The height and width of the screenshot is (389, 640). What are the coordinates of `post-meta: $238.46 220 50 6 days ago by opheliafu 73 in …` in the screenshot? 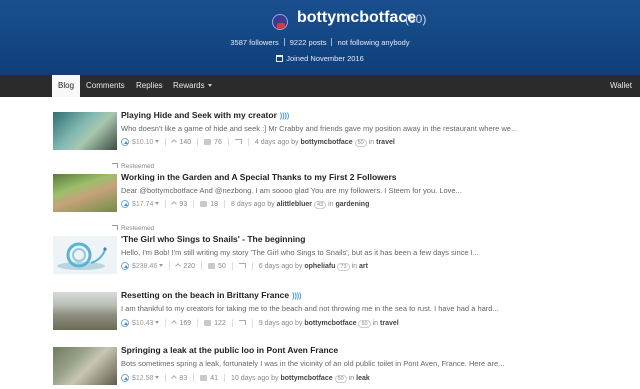 It's located at (244, 266).